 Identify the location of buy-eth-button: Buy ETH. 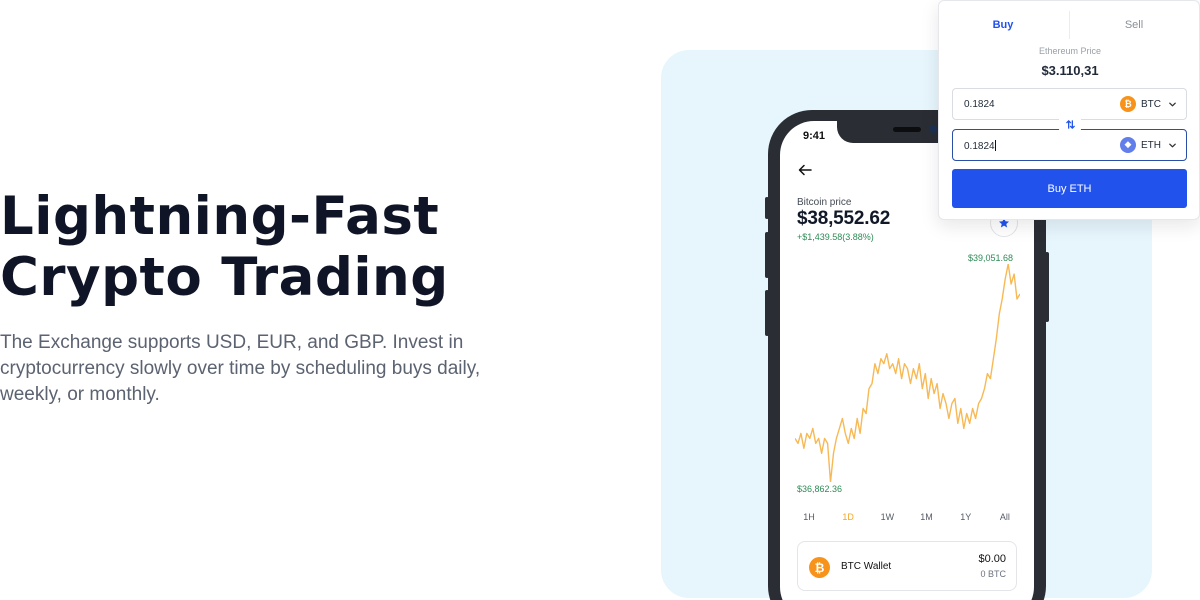
(1069, 188).